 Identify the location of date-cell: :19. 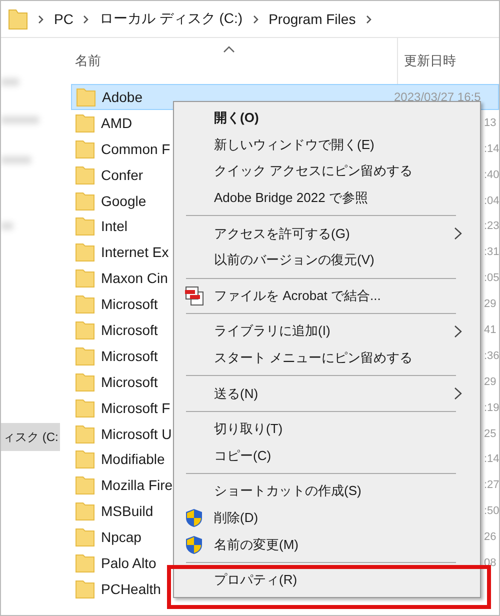
(491, 408).